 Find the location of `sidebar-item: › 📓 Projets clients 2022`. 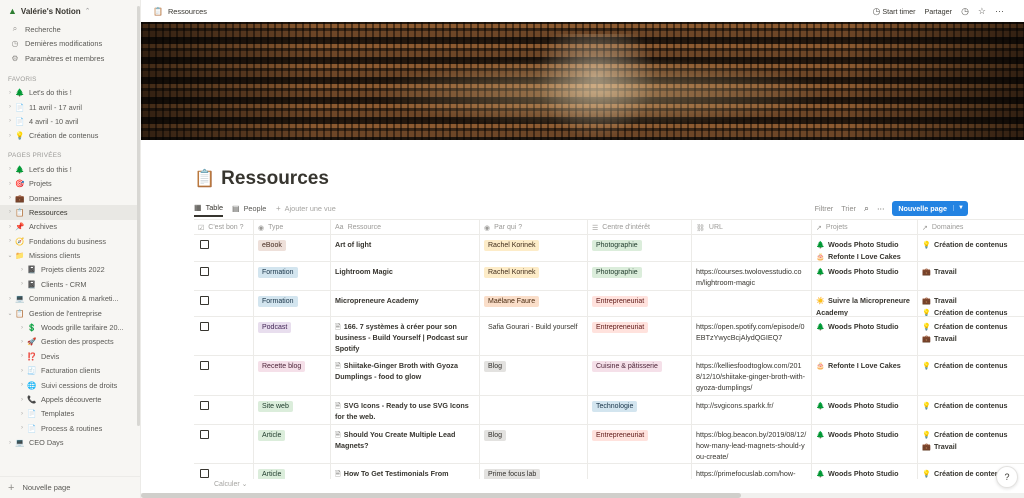

sidebar-item: › 📓 Projets clients 2022 is located at coordinates (70, 270).